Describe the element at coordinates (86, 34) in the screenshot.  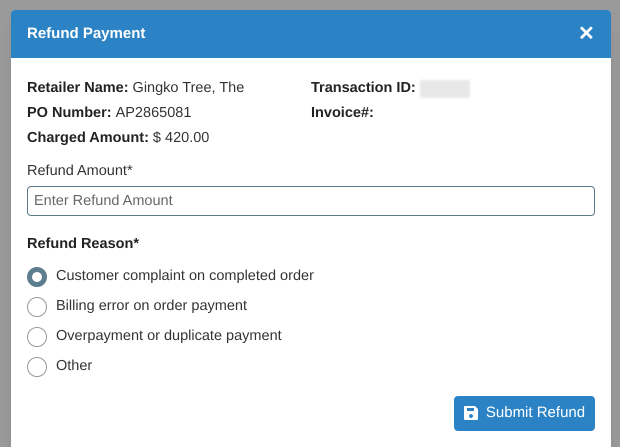
I see `dialog-title: Refund Payment` at that location.